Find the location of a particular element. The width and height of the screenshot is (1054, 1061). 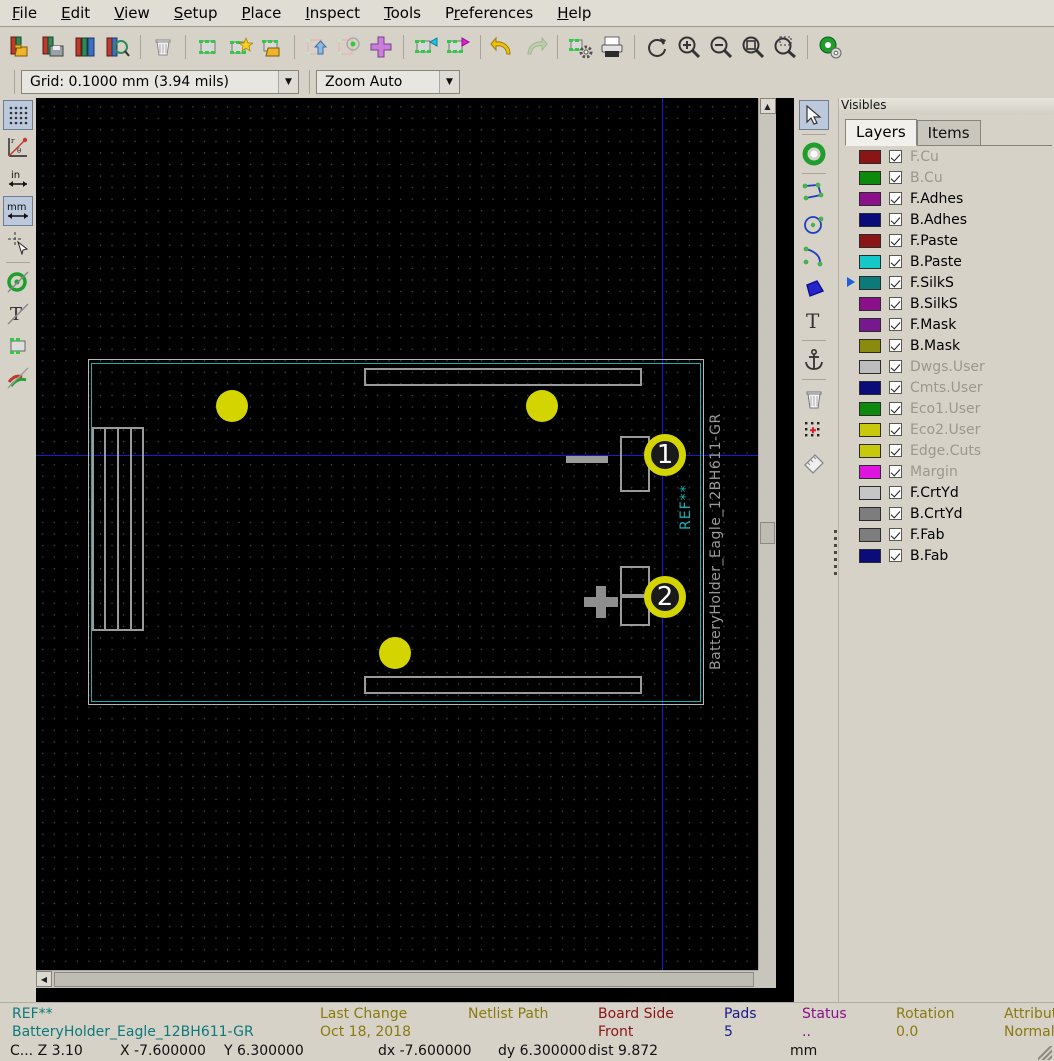

new-footprint-icon is located at coordinates (208, 47).